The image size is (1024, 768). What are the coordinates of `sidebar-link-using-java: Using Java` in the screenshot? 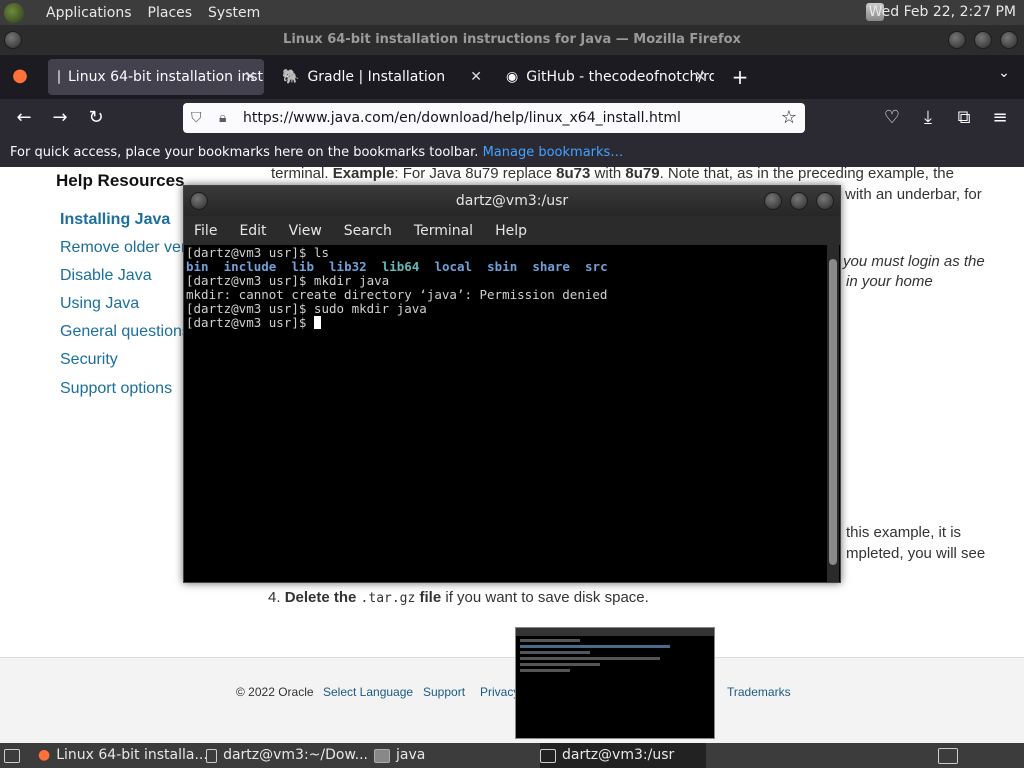 It's located at (99, 304).